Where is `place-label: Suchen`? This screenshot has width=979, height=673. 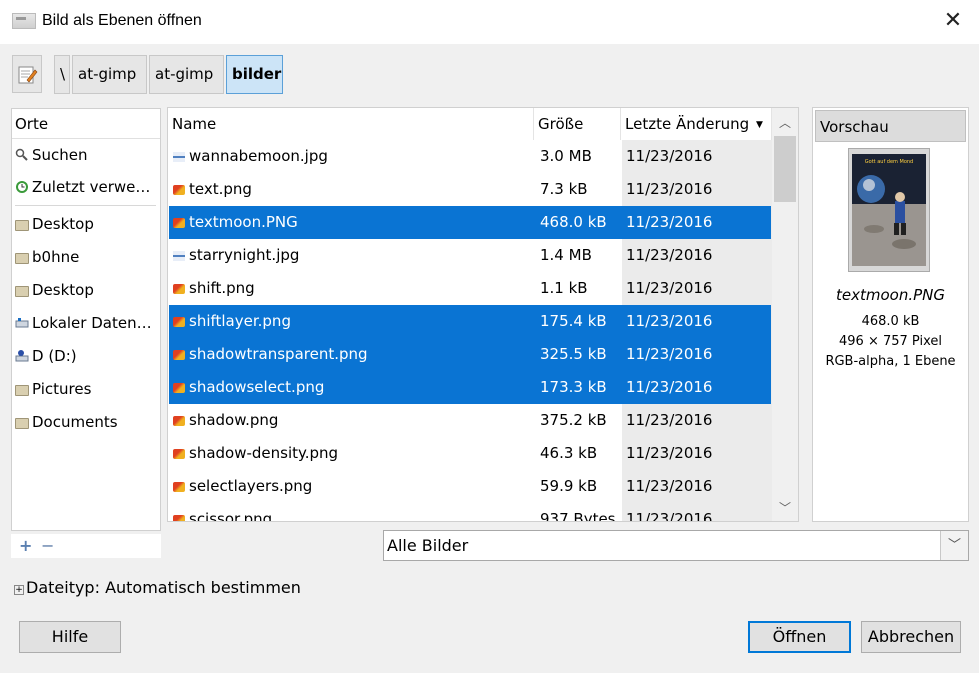
place-label: Suchen is located at coordinates (60, 155).